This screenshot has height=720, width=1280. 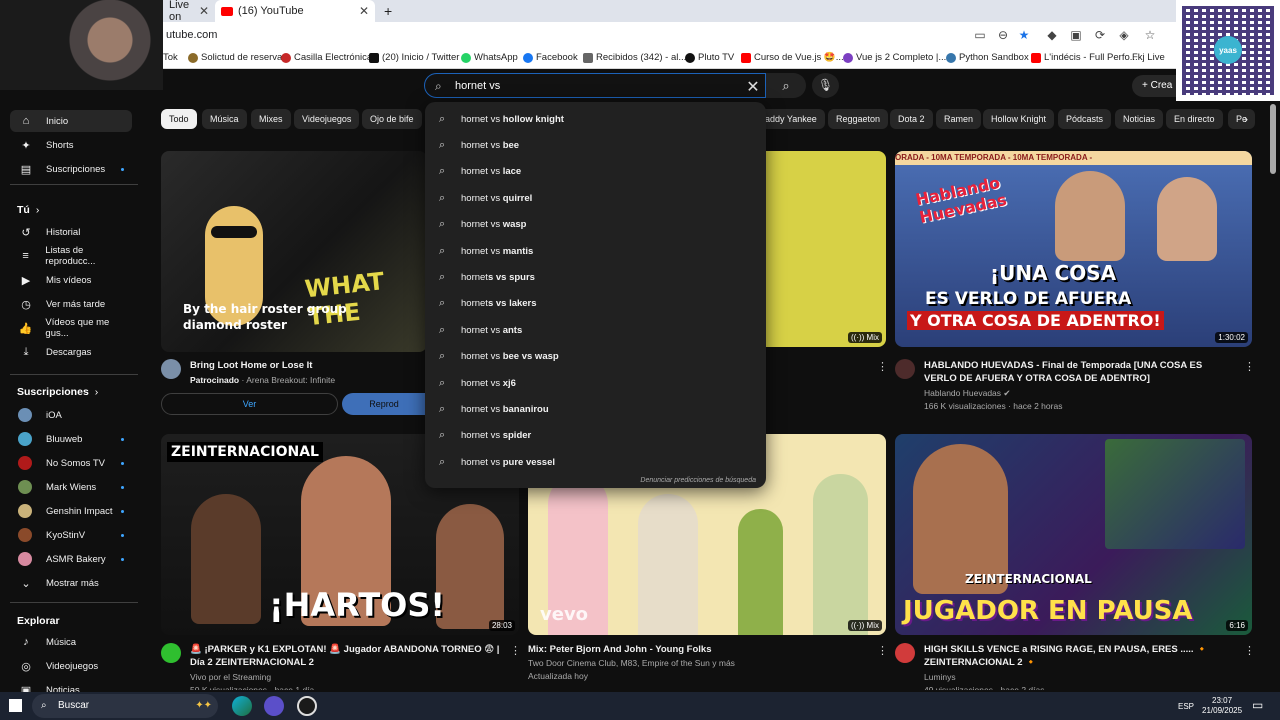 I want to click on filter-chip: Ojo de bife, so click(x=392, y=119).